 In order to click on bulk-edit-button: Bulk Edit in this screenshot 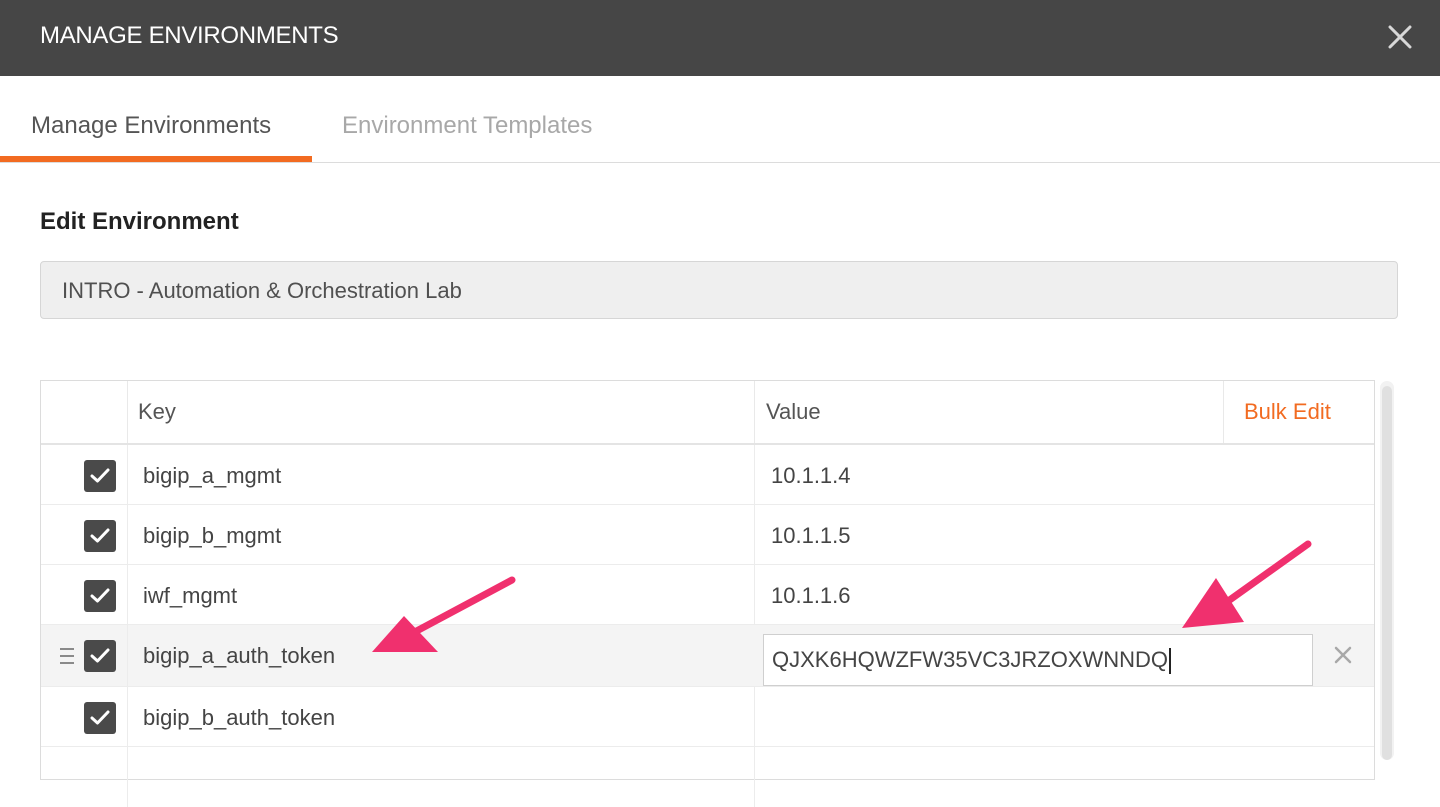, I will do `click(1287, 412)`.